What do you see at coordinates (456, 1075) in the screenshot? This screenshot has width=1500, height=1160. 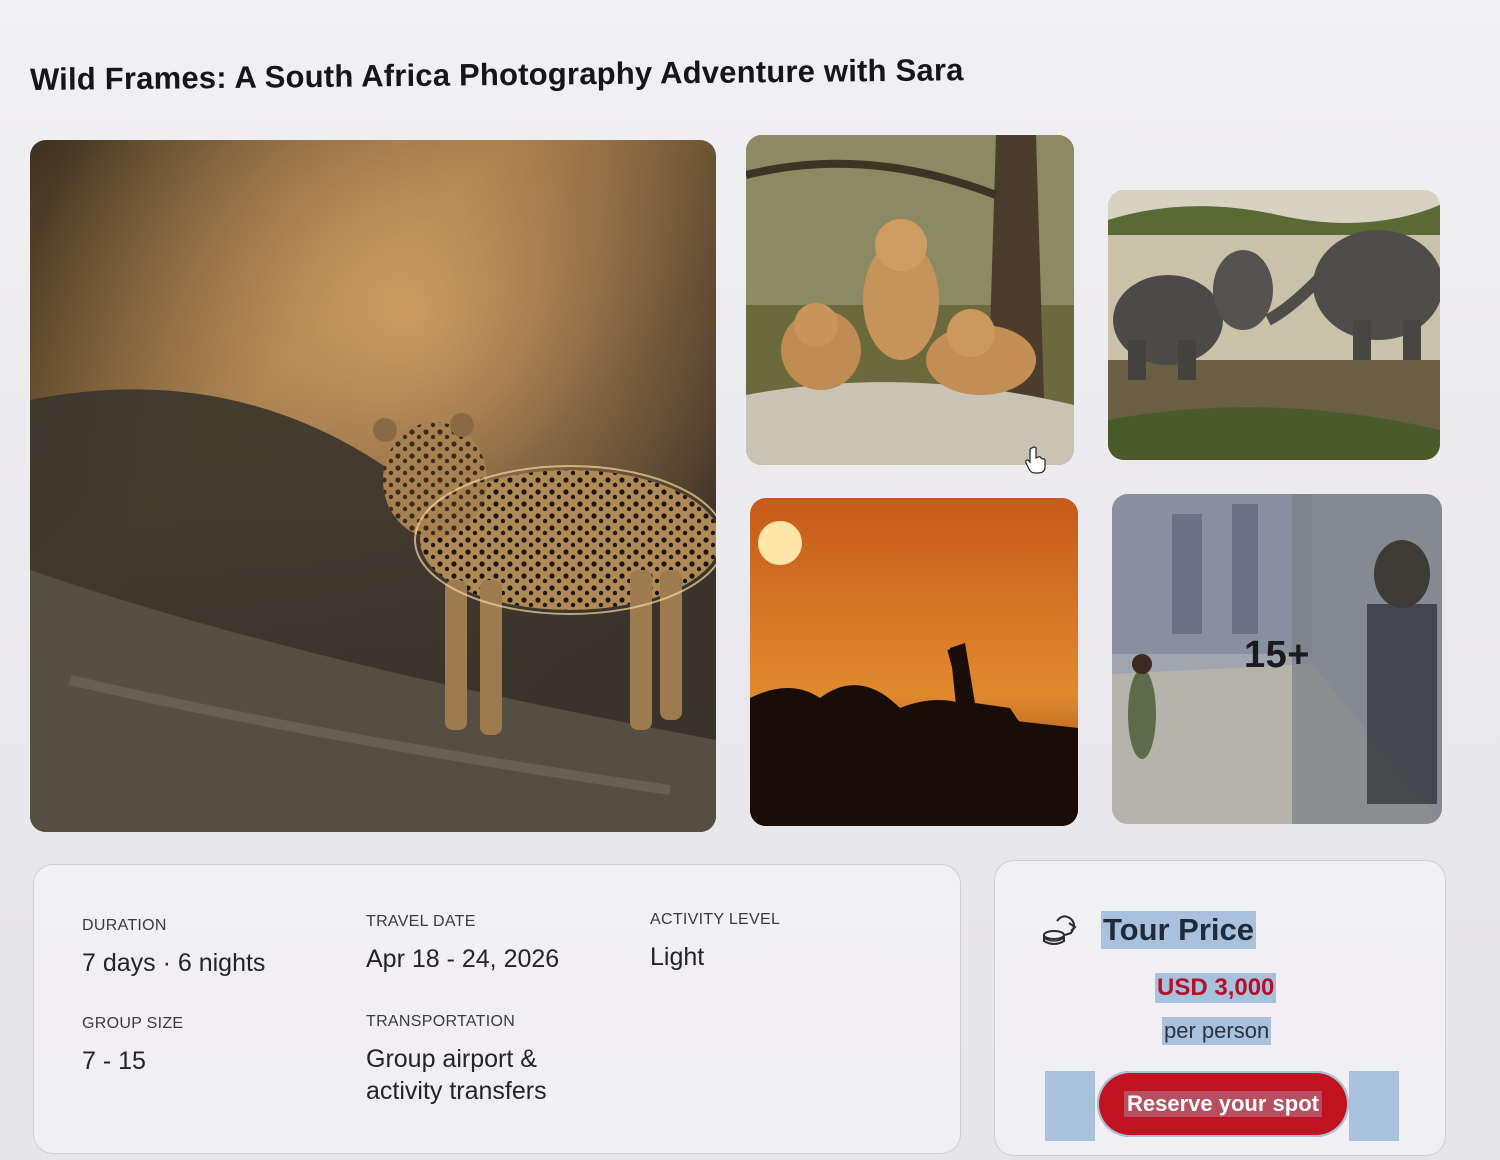 I see `detail-value: Group airport & activity transfers` at bounding box center [456, 1075].